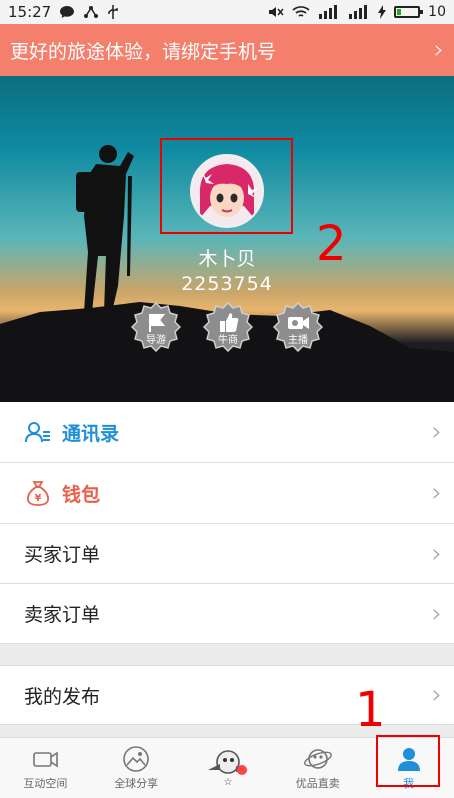 This screenshot has height=798, width=454. Describe the element at coordinates (227, 284) in the screenshot. I see `user-id: 2253754` at that location.